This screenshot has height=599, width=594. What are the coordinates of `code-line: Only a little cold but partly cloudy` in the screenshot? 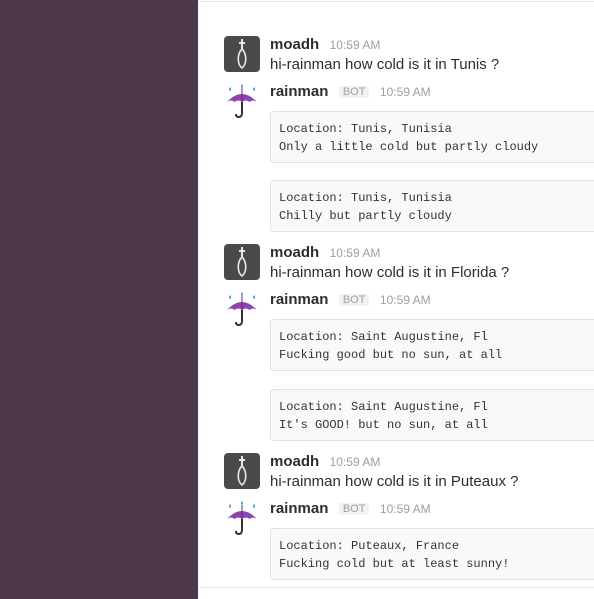 It's located at (409, 147).